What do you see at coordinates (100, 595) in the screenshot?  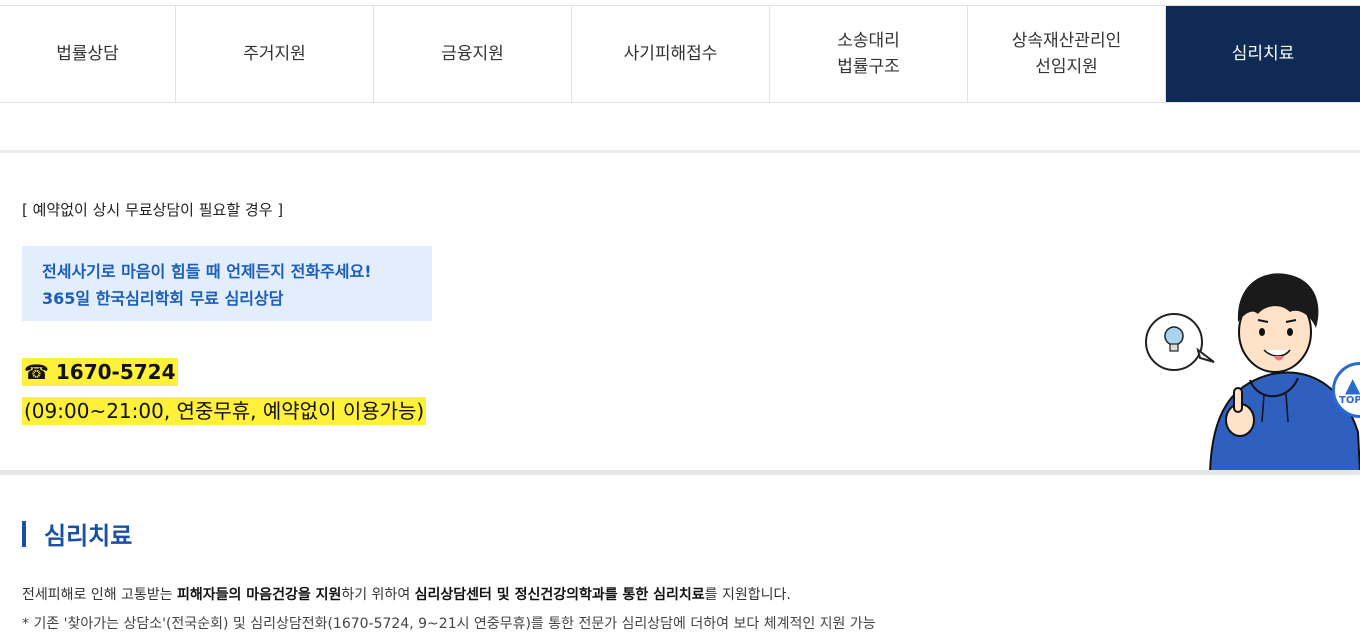 I see `desc-text: 전세피해로 인해 고통받는` at bounding box center [100, 595].